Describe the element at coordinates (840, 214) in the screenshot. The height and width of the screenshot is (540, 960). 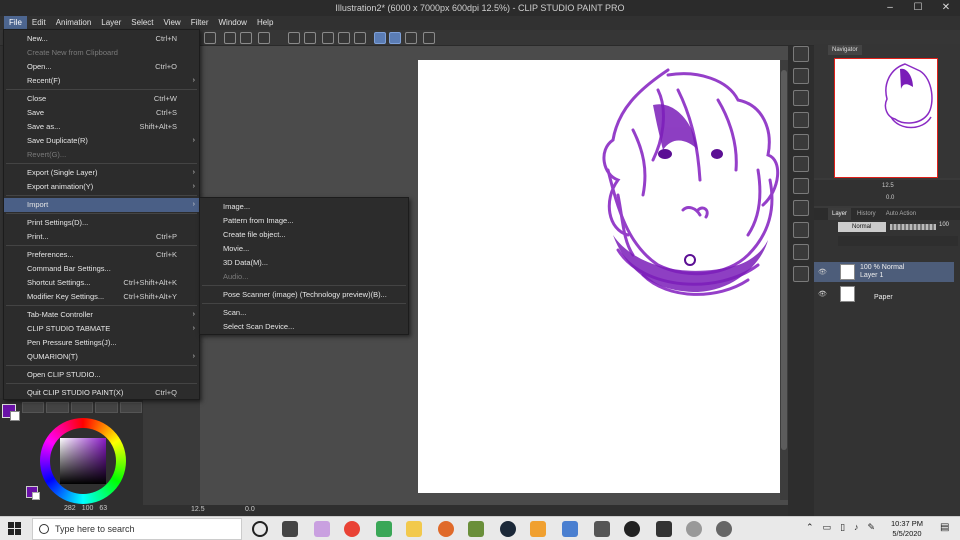
I see `tab-layer: Layer` at that location.